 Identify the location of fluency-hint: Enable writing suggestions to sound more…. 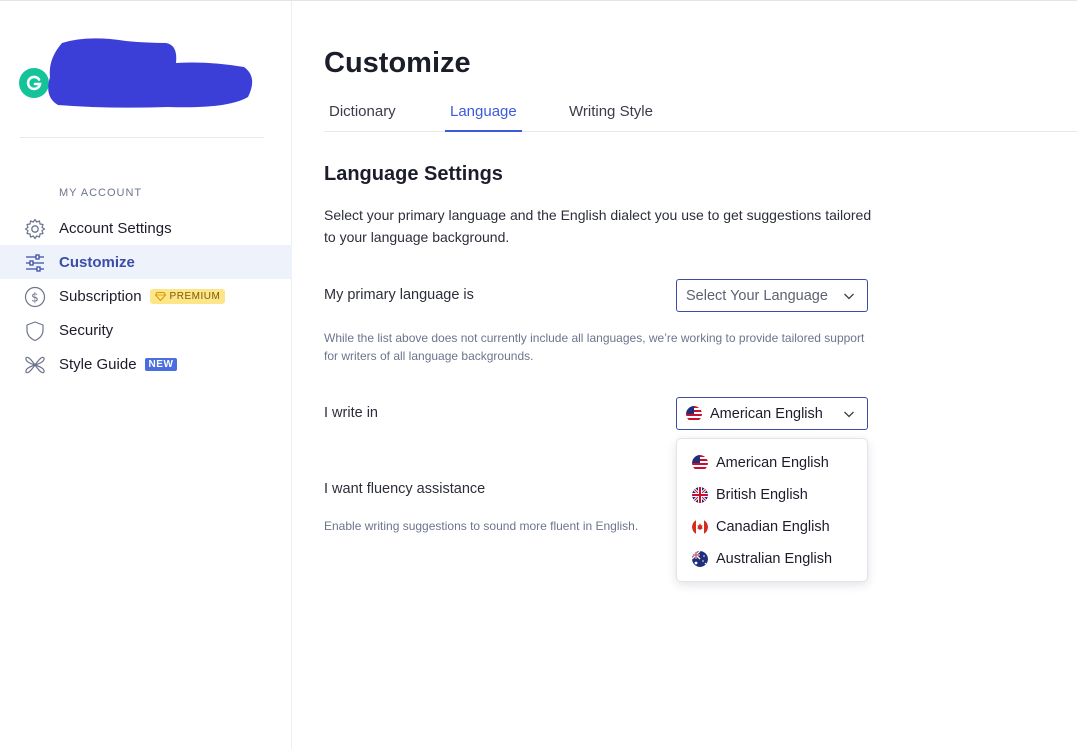
(481, 526).